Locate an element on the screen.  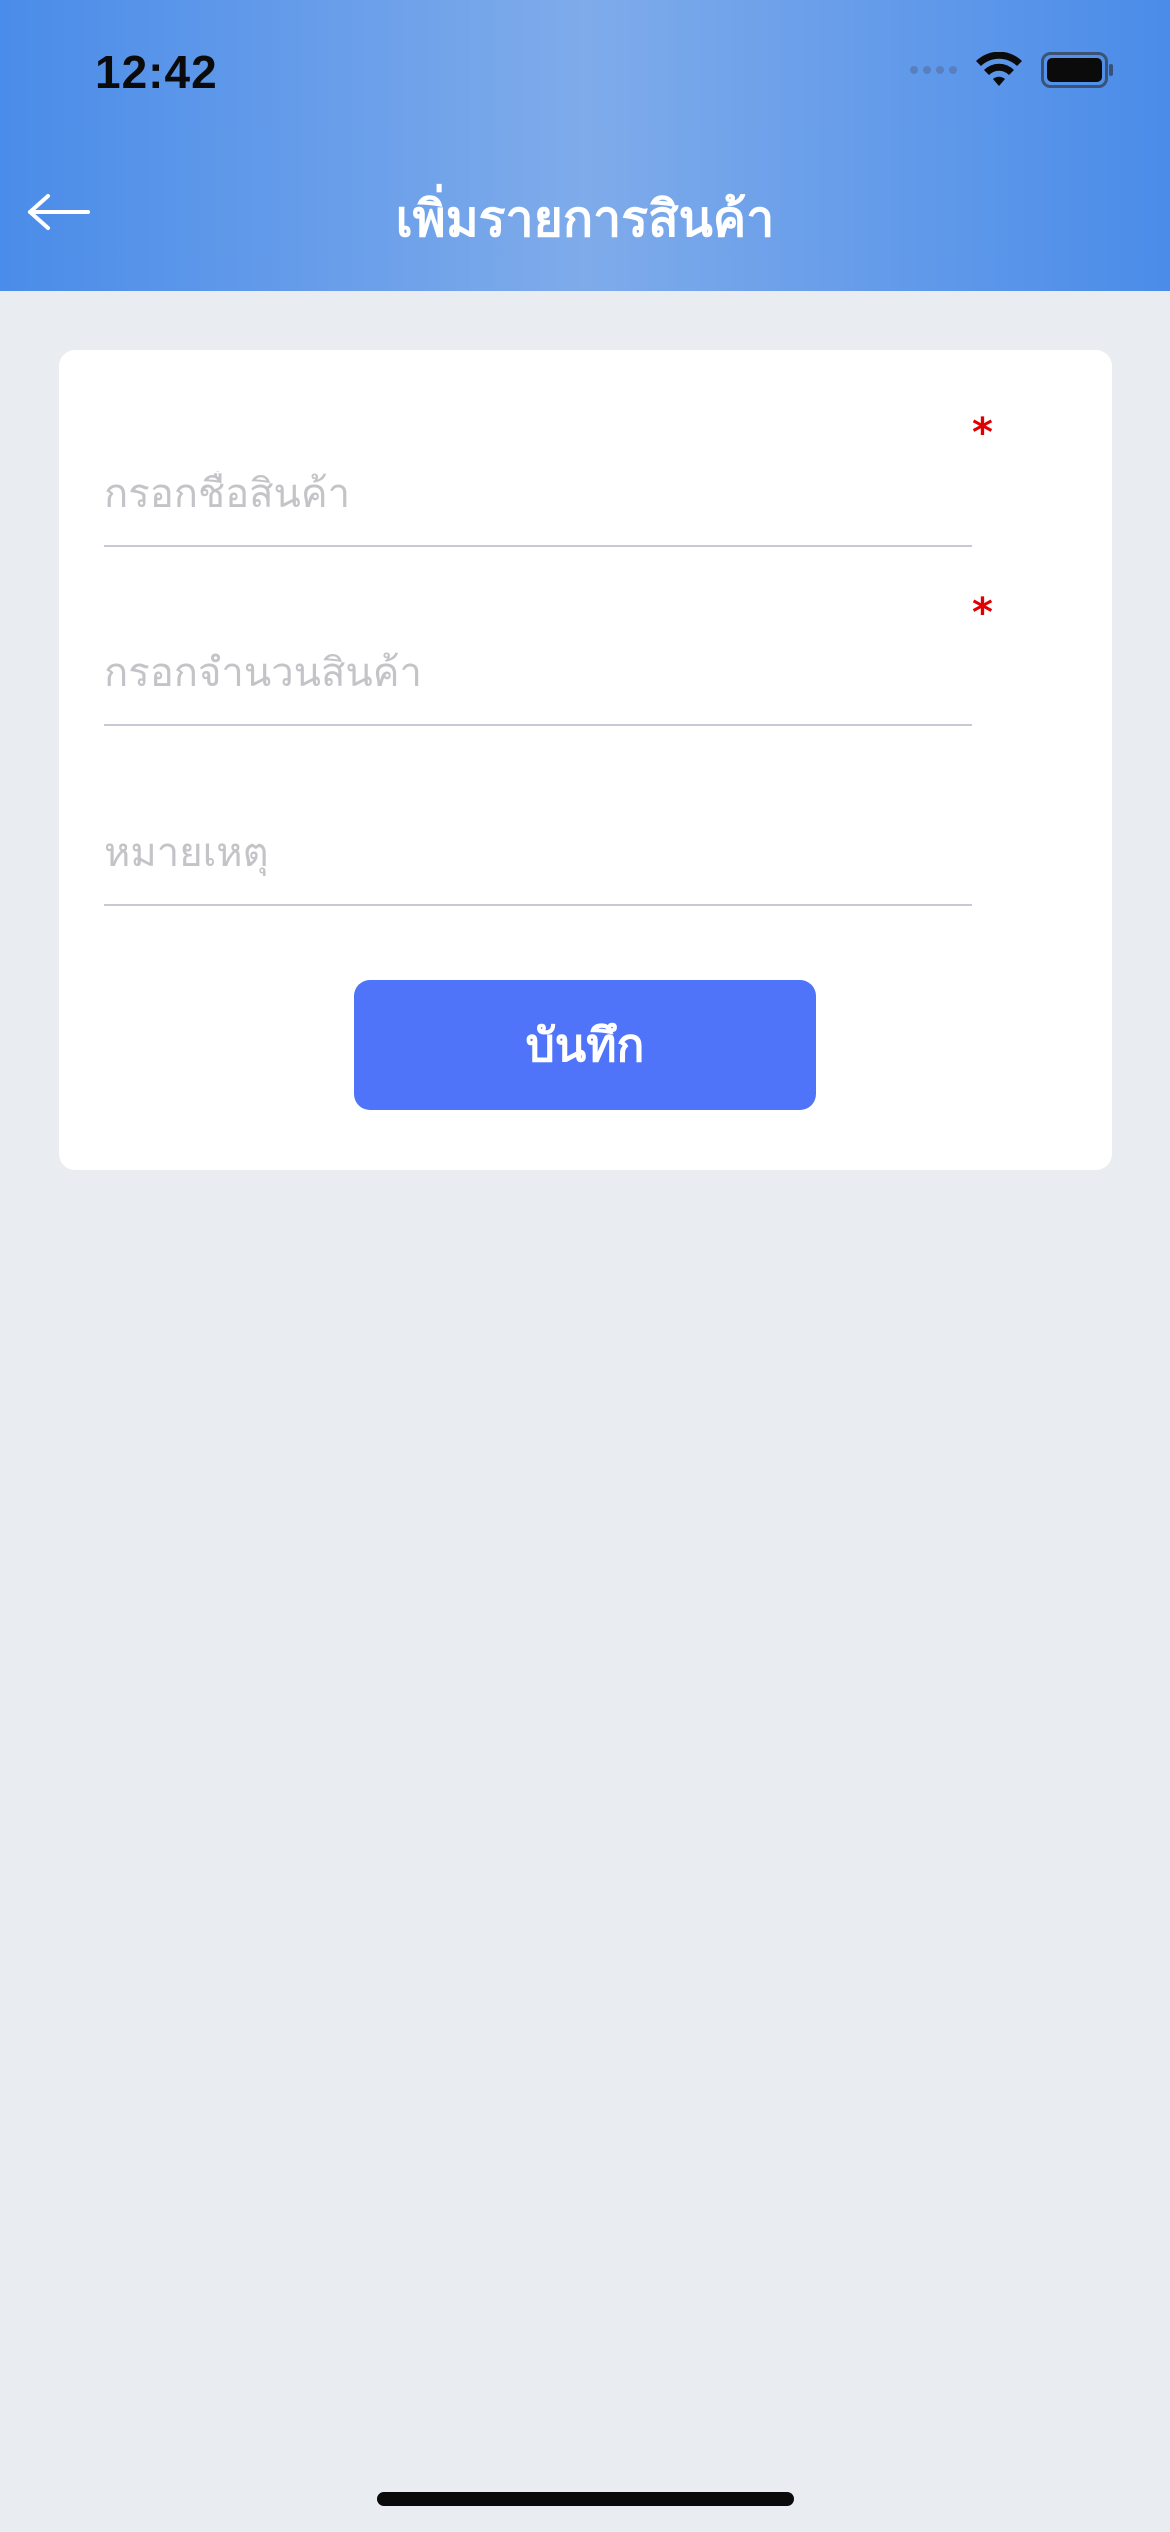
product-name-input is located at coordinates (538, 494).